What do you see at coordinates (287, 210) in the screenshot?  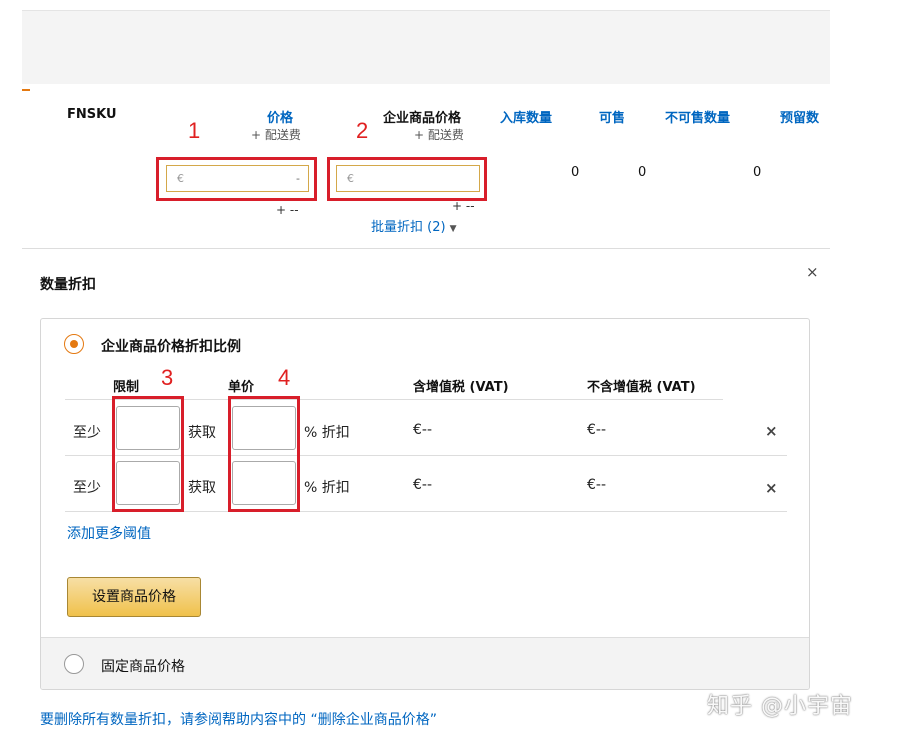 I see `price-shipping: + --` at bounding box center [287, 210].